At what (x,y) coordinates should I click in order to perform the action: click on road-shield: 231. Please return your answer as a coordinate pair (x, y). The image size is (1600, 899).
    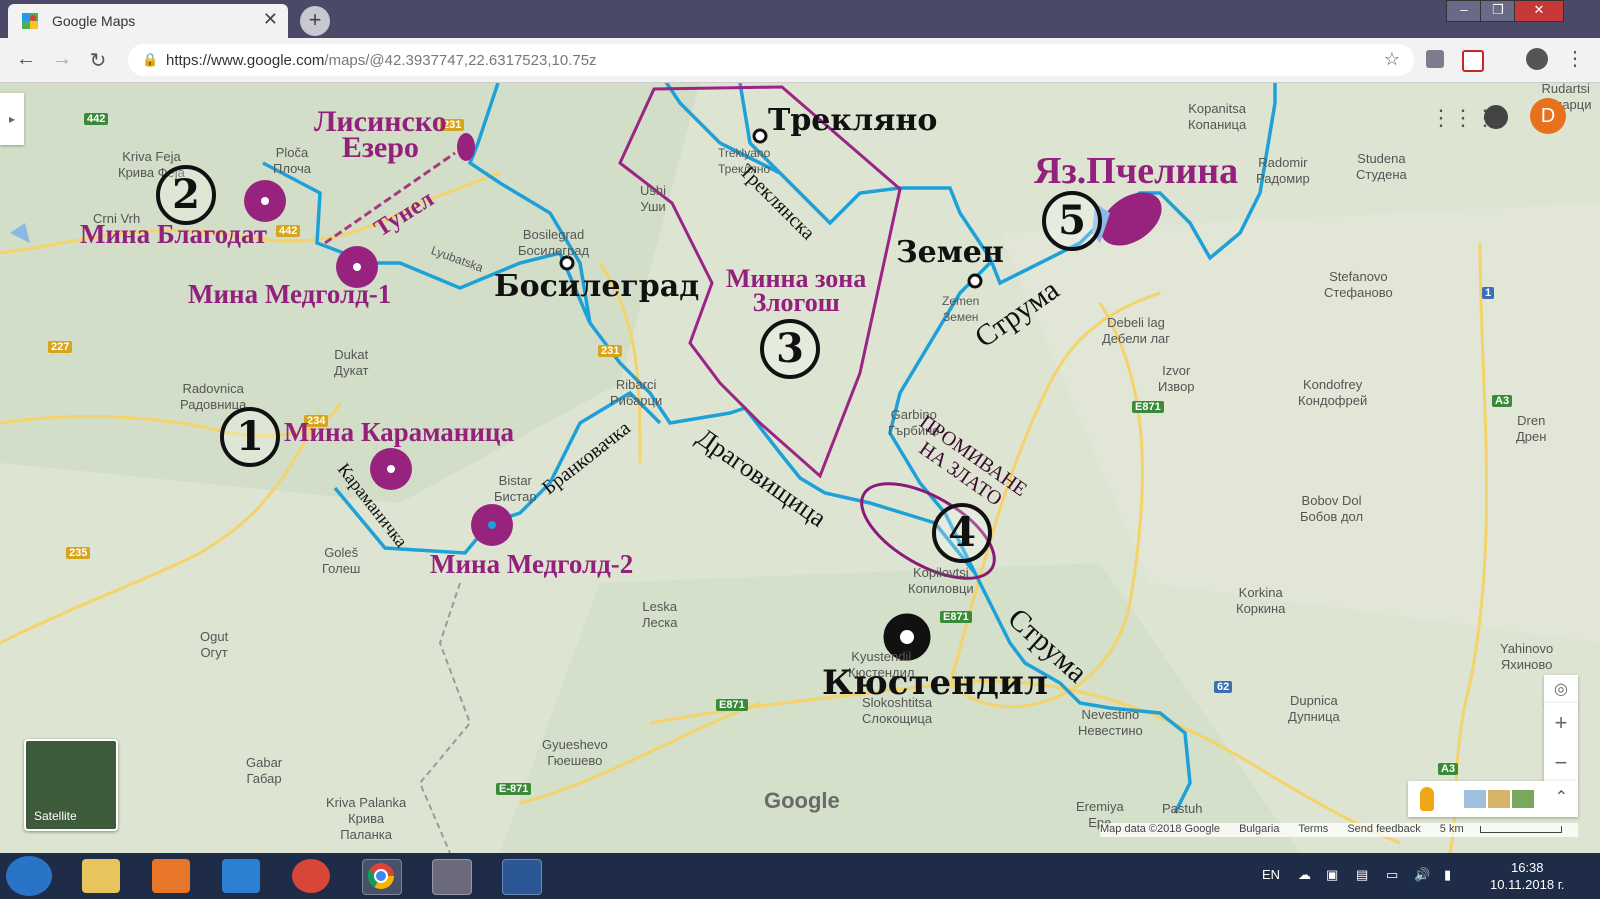
    Looking at the image, I should click on (610, 351).